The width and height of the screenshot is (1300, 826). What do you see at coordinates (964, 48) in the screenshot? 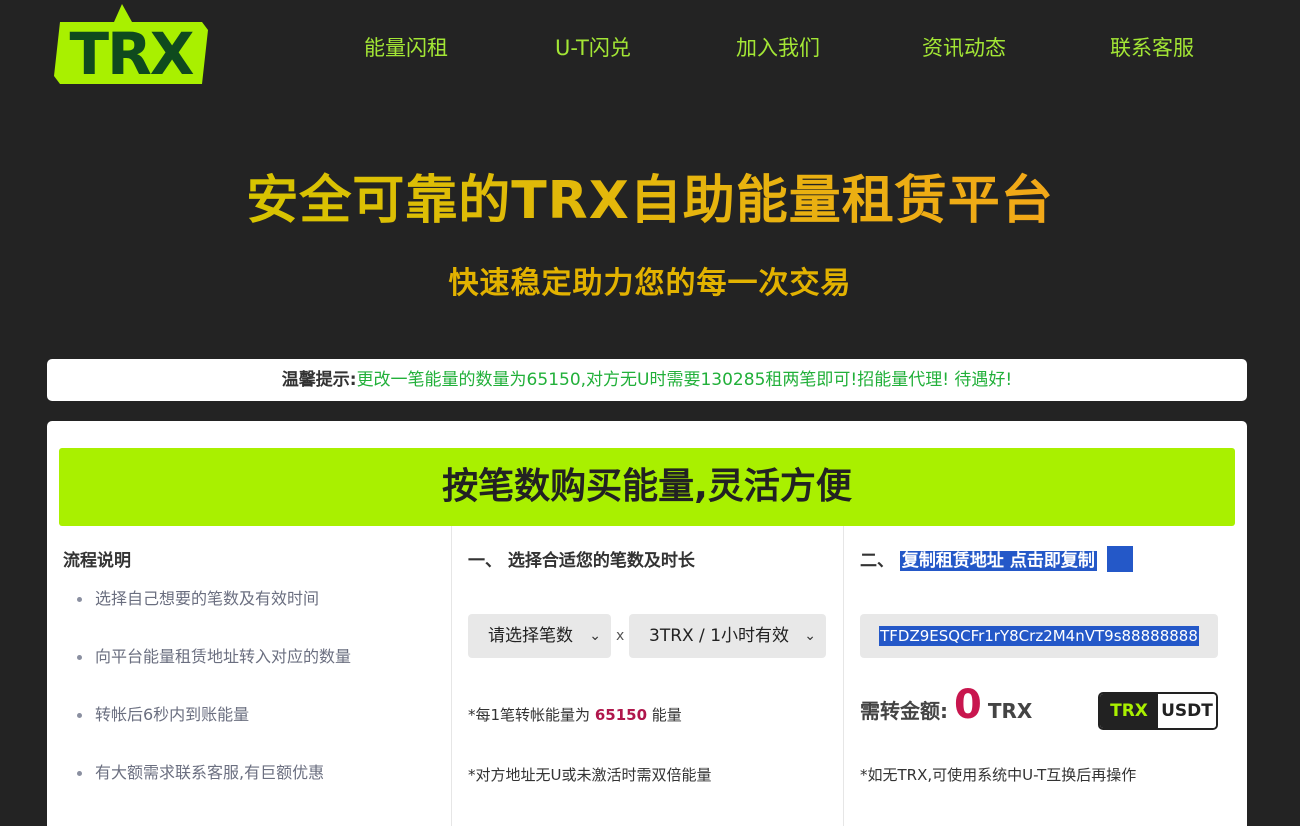
I see `nav-item-news: 资讯动态` at bounding box center [964, 48].